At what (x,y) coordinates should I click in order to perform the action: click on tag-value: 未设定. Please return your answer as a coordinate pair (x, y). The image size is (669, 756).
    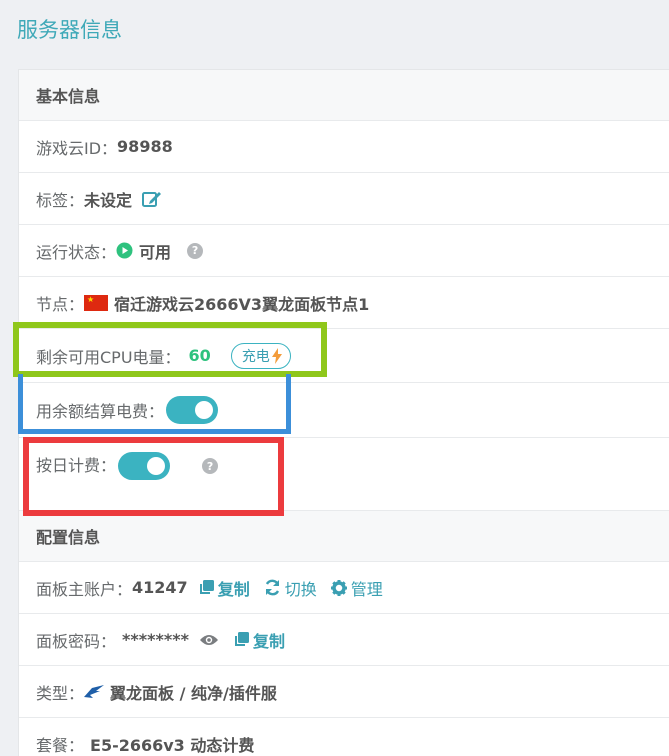
    Looking at the image, I should click on (108, 200).